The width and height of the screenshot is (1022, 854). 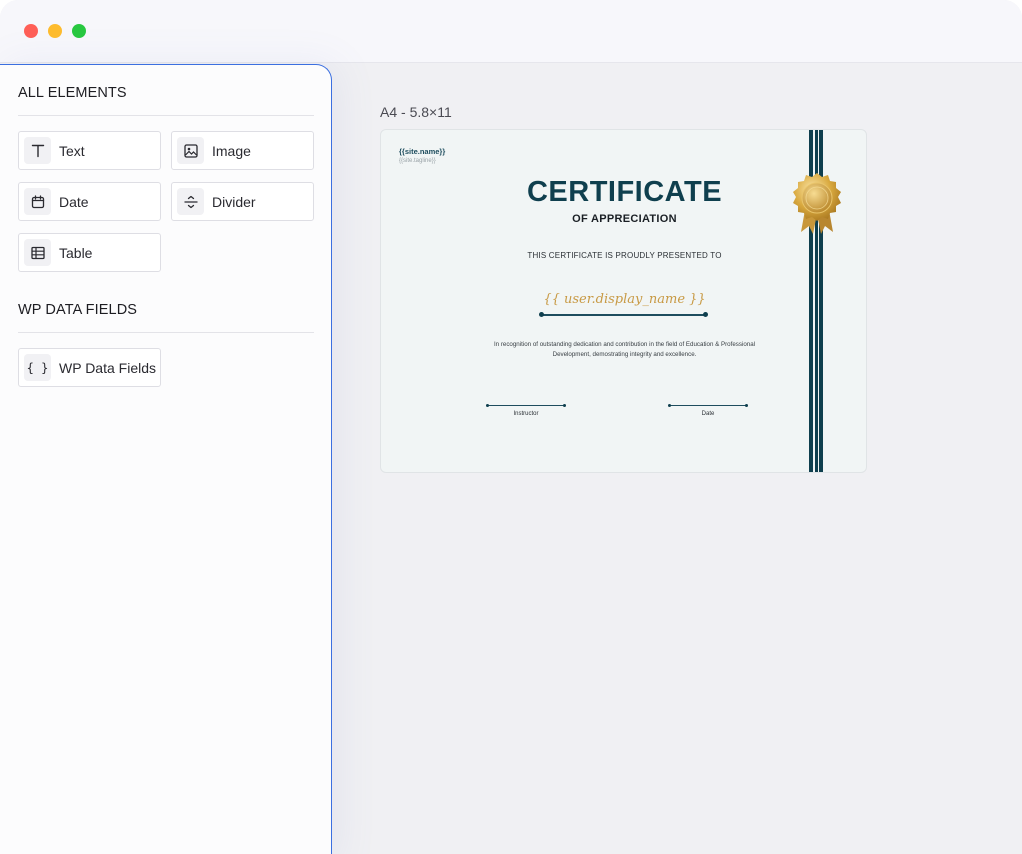 I want to click on element-label: Image, so click(x=231, y=150).